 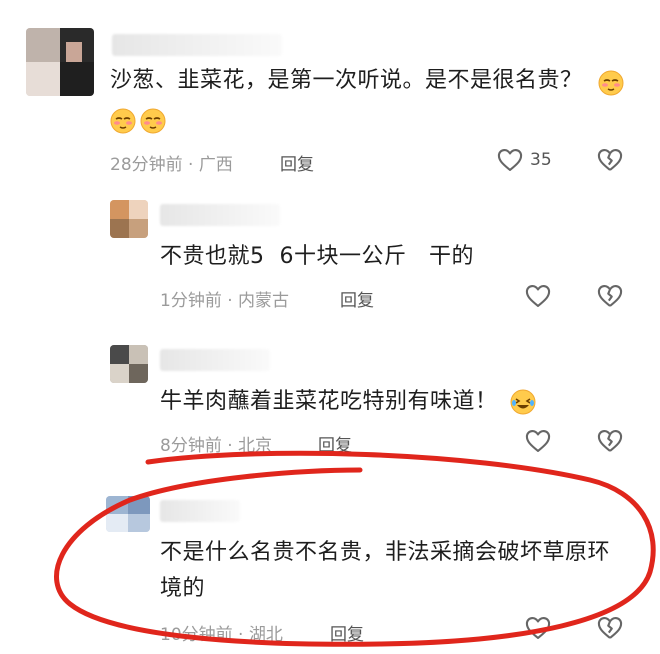 What do you see at coordinates (183, 588) in the screenshot?
I see `comment-text-line2: 境的` at bounding box center [183, 588].